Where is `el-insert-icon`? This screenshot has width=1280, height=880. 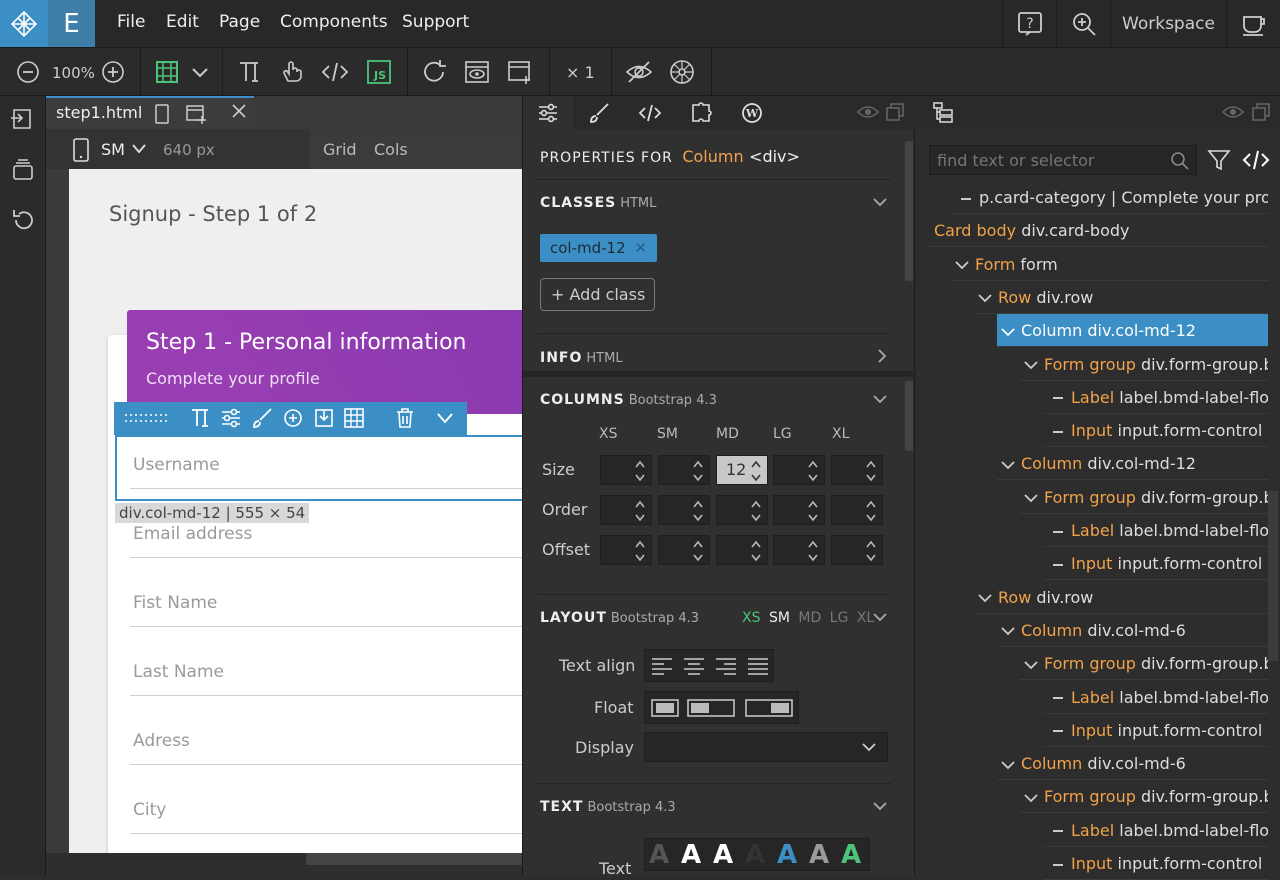 el-insert-icon is located at coordinates (324, 418).